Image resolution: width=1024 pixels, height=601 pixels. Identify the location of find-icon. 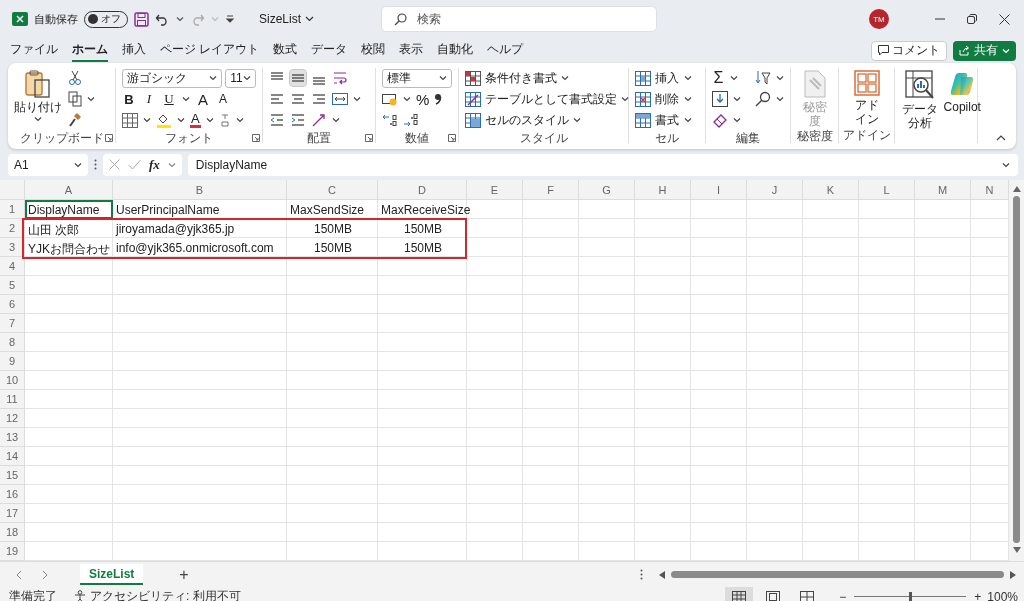
(763, 99).